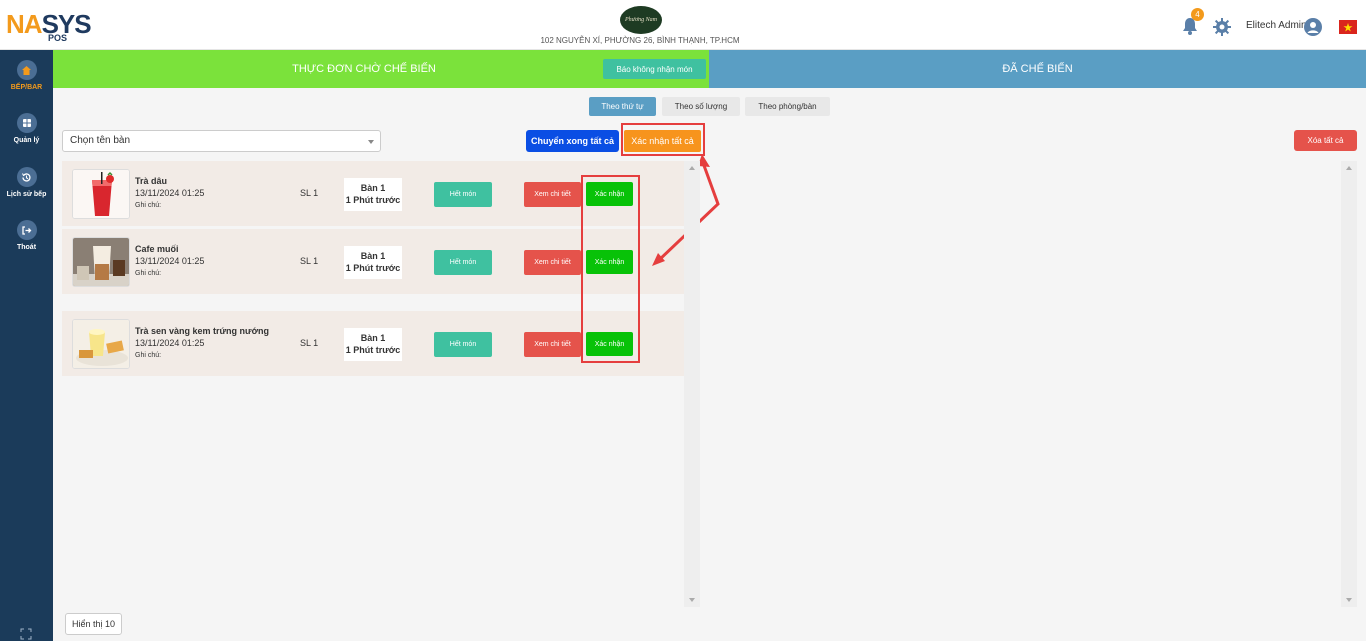 Image resolution: width=1366 pixels, height=641 pixels. I want to click on sidebar-item-kitchen-bar: BẾP/BAR, so click(26, 75).